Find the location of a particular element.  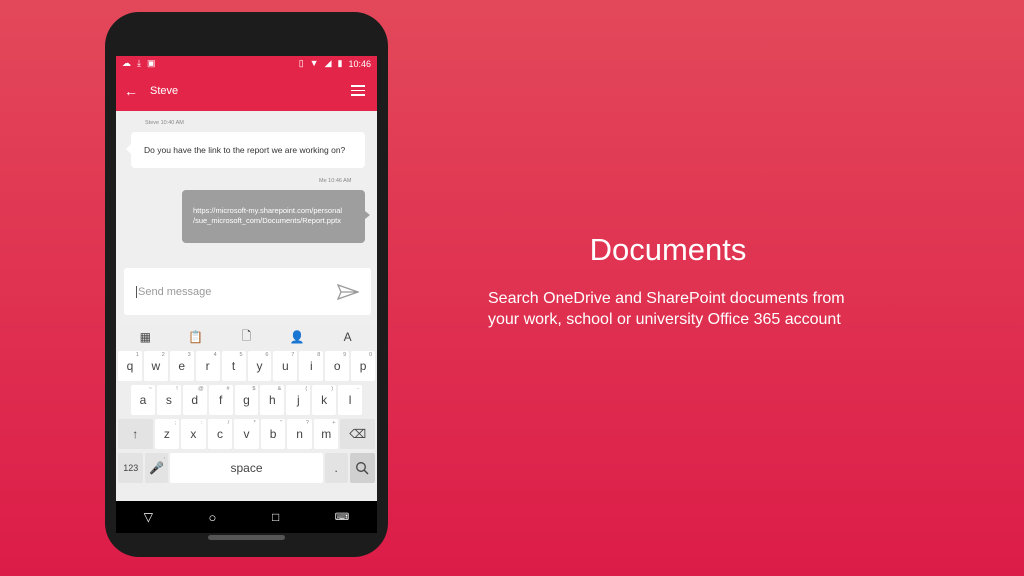

search-icon is located at coordinates (362, 468).